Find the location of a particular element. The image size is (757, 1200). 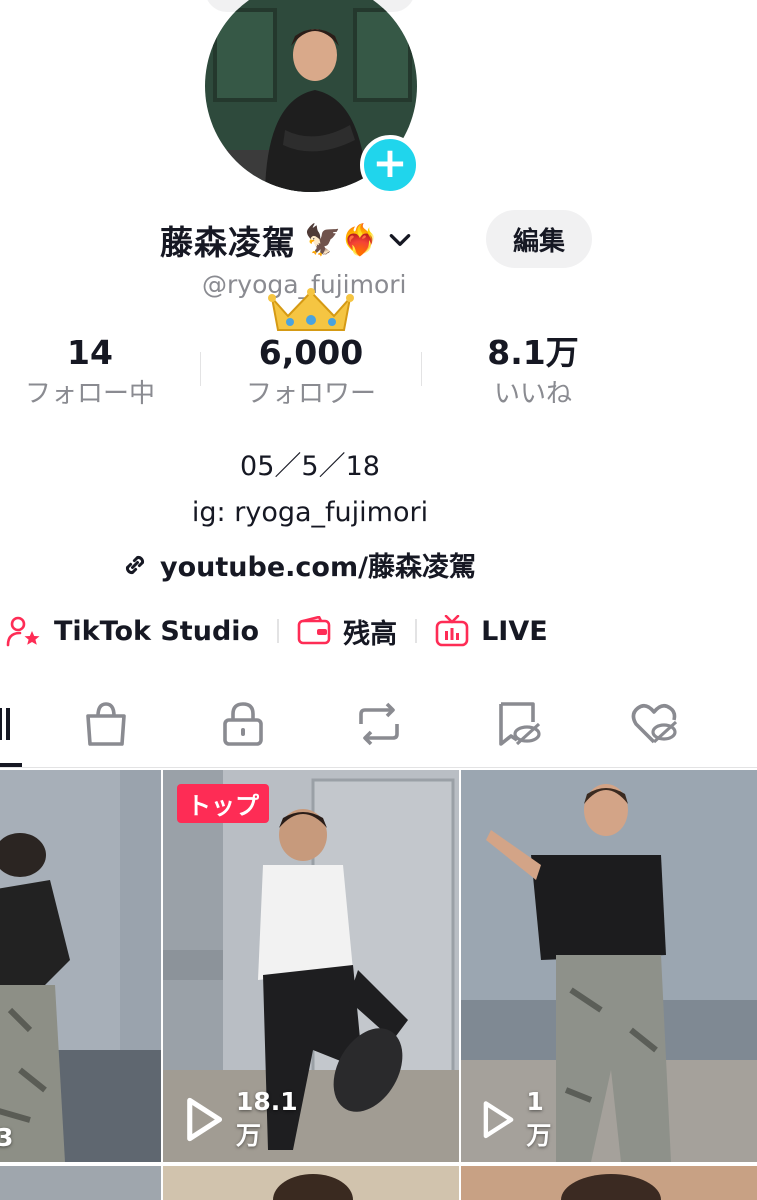

balance-label: 残高 is located at coordinates (370, 634).